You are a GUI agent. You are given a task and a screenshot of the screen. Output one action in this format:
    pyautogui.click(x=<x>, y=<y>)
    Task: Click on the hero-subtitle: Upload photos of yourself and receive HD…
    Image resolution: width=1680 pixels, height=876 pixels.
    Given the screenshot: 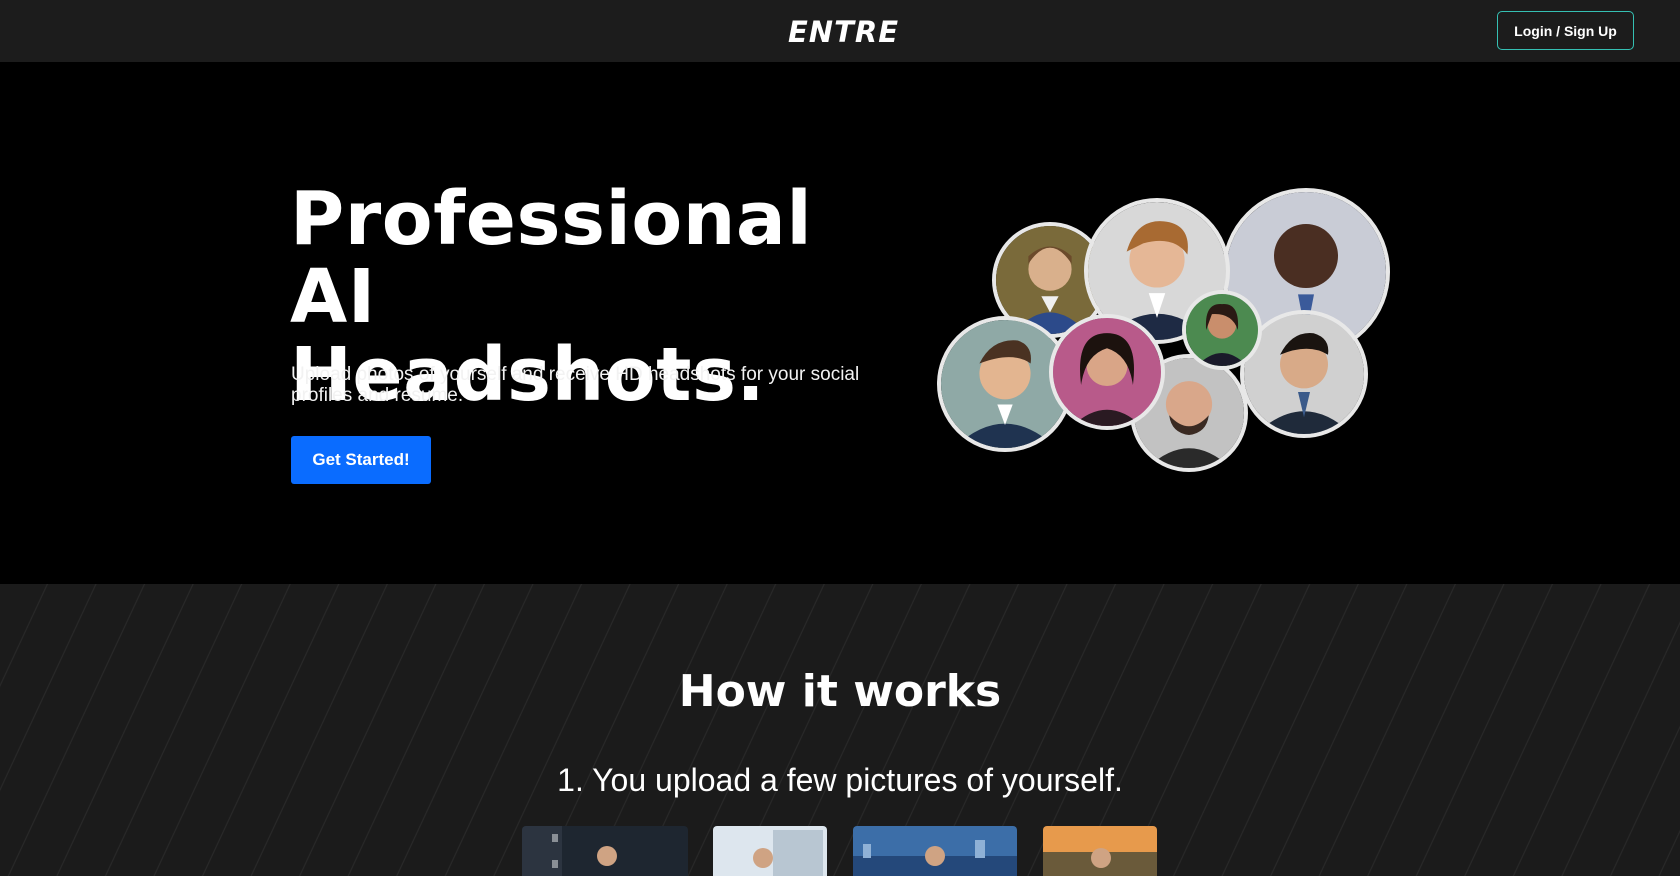 What is the action you would take?
    pyautogui.click(x=575, y=385)
    